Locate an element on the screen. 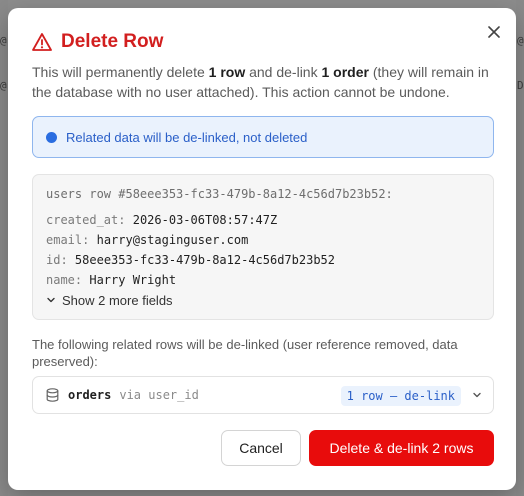 This screenshot has height=496, width=524. description-text: and de-link is located at coordinates (283, 72).